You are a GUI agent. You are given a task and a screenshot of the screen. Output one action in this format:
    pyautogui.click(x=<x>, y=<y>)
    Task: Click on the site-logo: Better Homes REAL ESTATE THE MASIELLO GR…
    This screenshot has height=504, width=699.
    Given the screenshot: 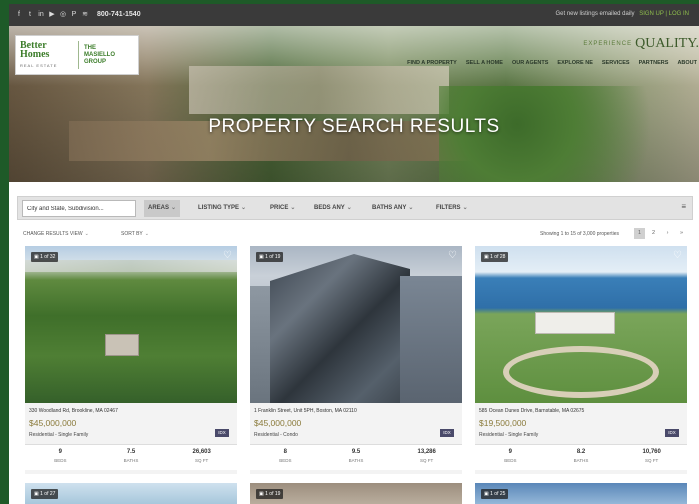 What is the action you would take?
    pyautogui.click(x=77, y=55)
    